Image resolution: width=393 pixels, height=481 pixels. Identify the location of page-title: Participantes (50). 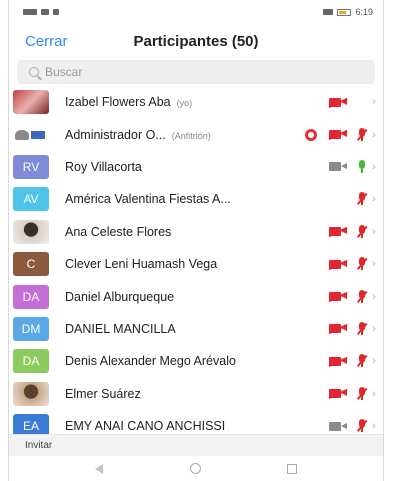
(196, 41).